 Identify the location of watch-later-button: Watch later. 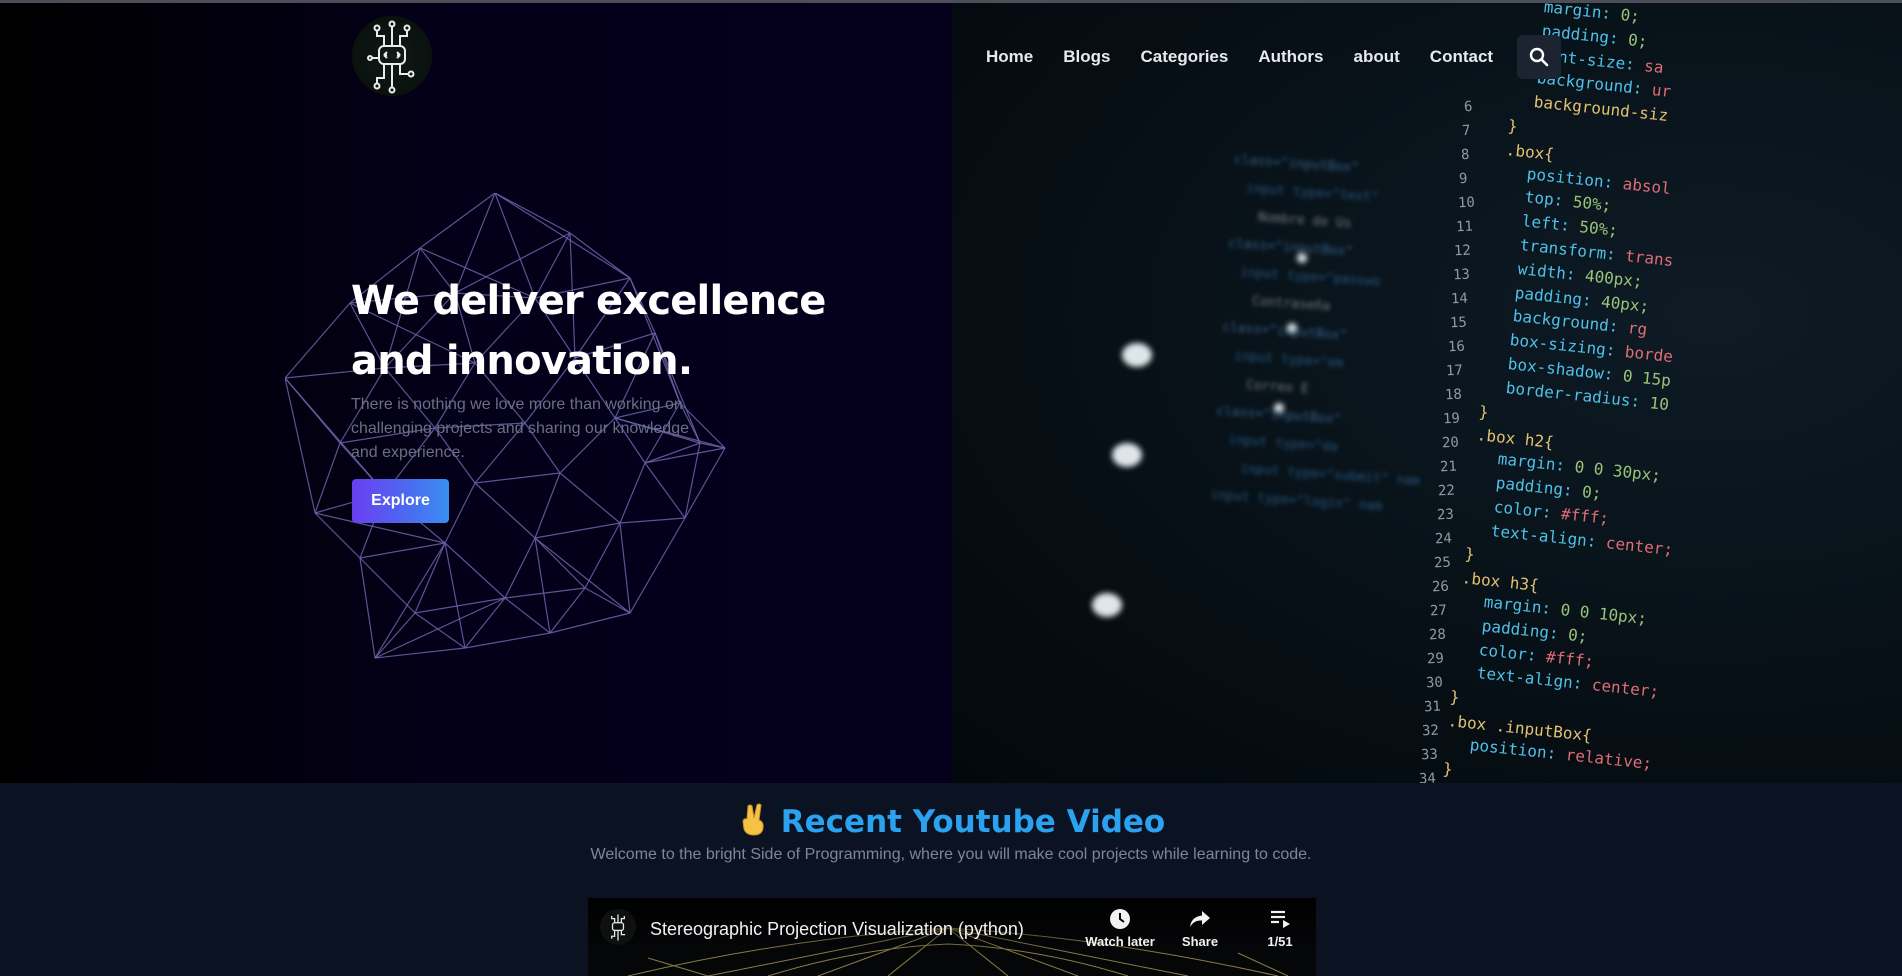
(1120, 928).